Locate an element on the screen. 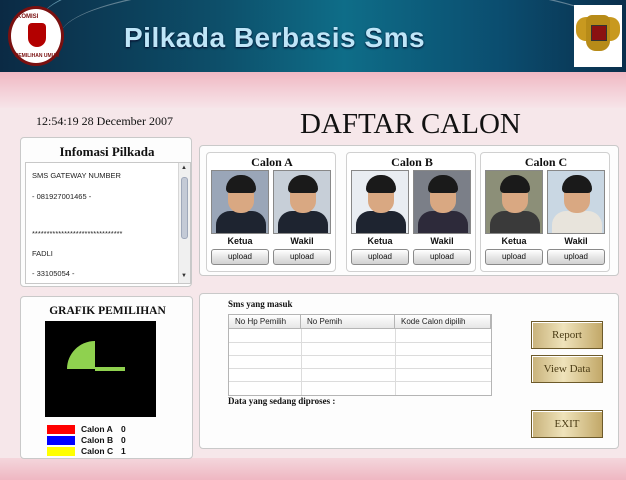  page-title: DAFTAR CALON is located at coordinates (410, 124).